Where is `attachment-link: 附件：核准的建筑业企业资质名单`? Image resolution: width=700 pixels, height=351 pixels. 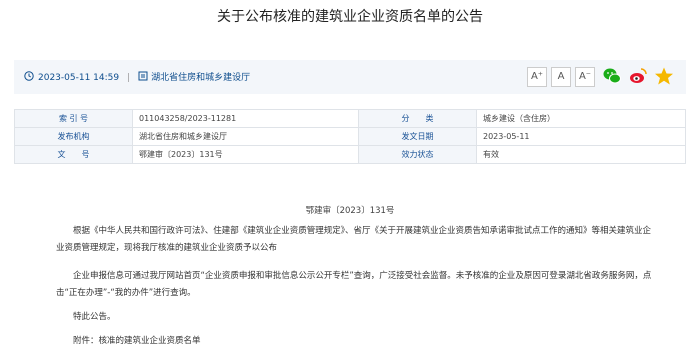
attachment-link: 附件：核准的建筑业企业资质名单 is located at coordinates (356, 341).